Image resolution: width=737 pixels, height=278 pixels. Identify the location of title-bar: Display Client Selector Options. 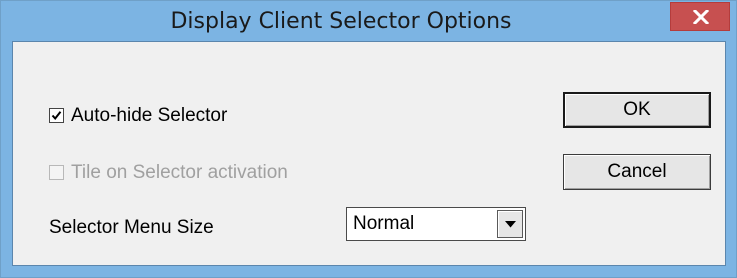
(368, 21).